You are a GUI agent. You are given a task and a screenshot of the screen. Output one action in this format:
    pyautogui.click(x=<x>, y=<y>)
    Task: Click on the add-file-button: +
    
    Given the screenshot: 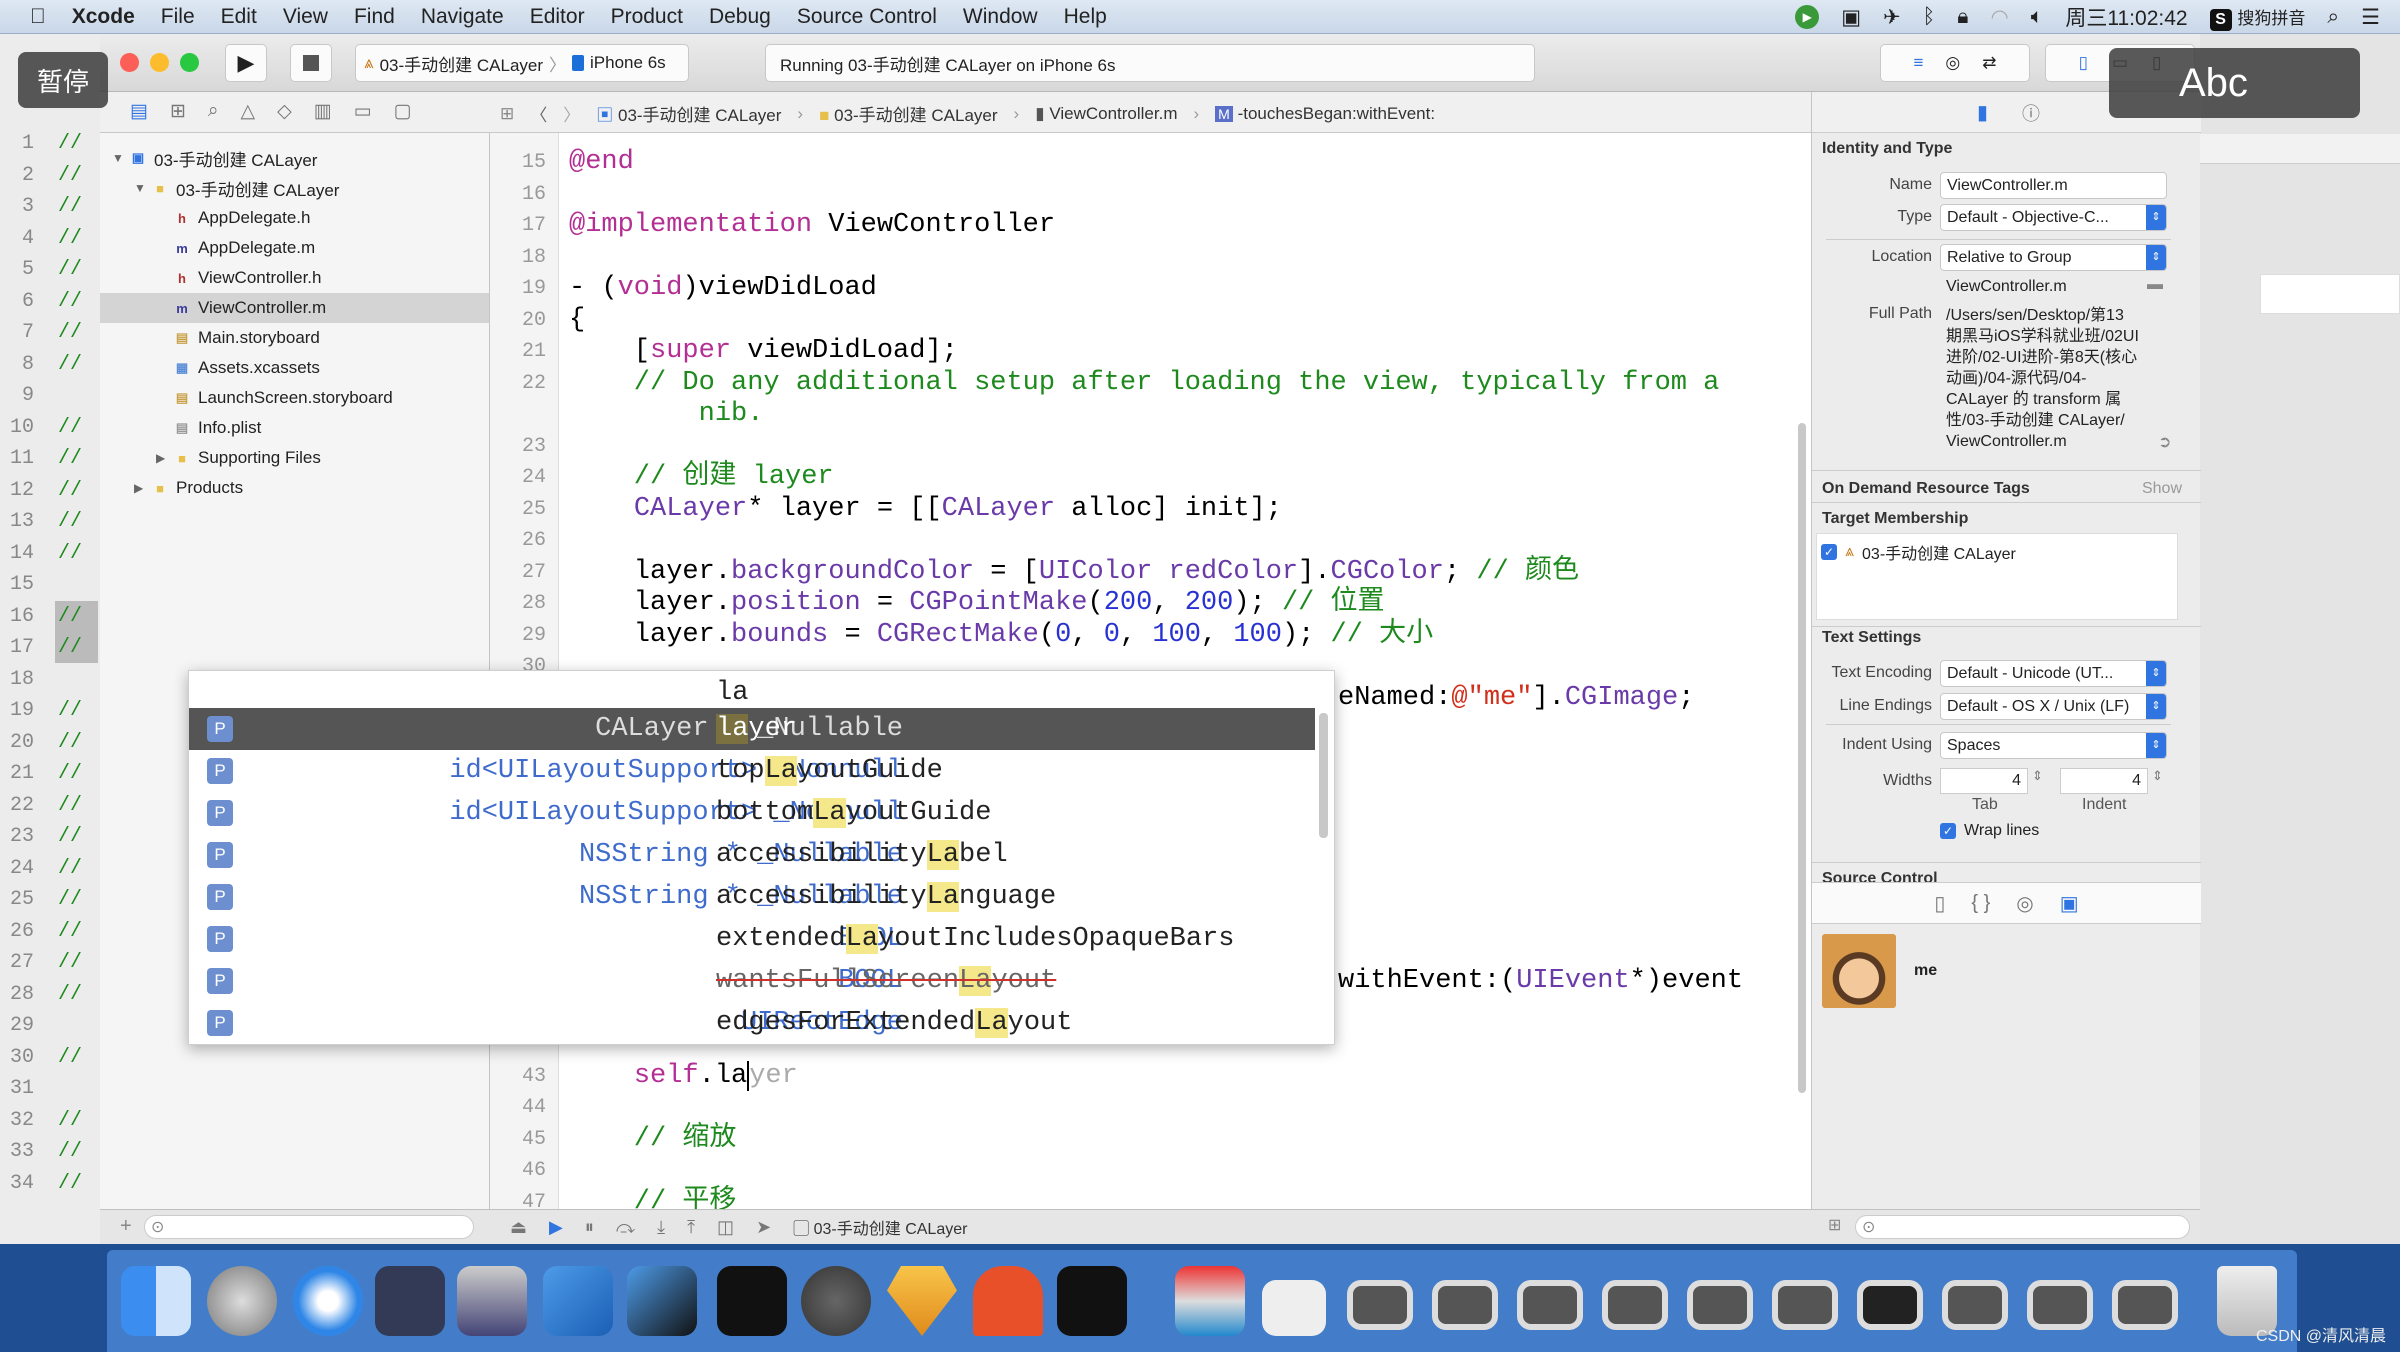 What is the action you would take?
    pyautogui.click(x=126, y=1226)
    